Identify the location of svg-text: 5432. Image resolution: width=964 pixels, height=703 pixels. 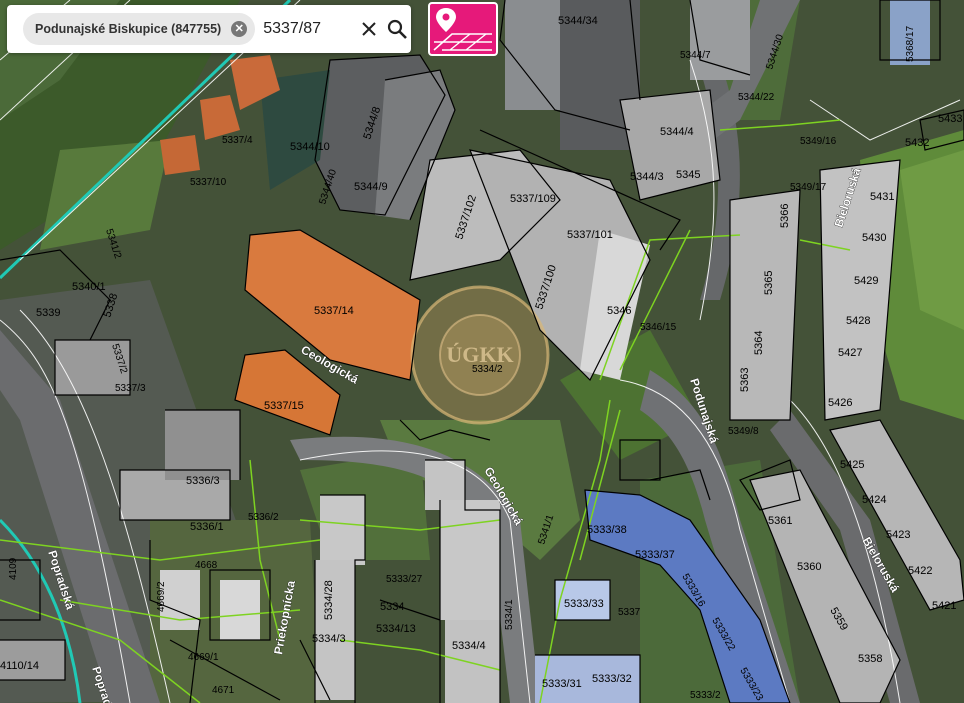
(917, 143).